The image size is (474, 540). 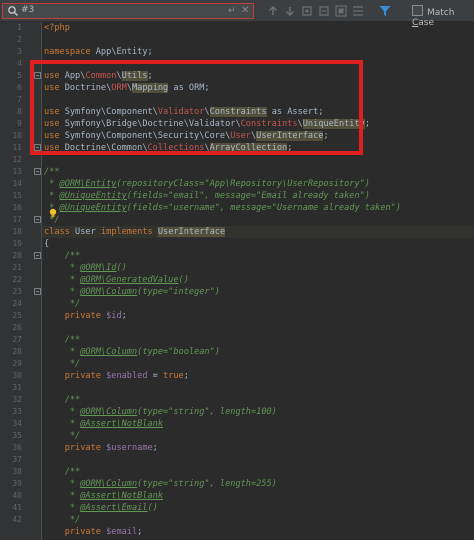 What do you see at coordinates (13, 11) in the screenshot?
I see `search-icon` at bounding box center [13, 11].